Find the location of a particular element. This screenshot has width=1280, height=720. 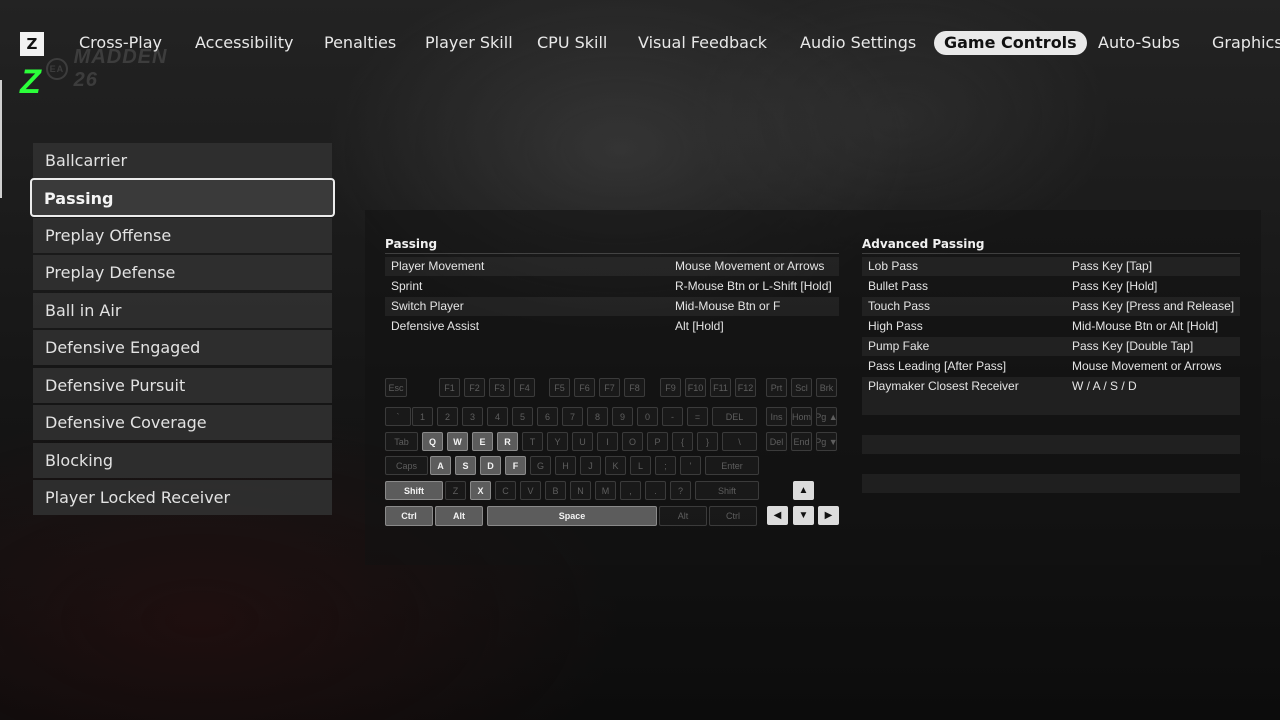

tab-audio-settings: Audio Settings is located at coordinates (858, 43).